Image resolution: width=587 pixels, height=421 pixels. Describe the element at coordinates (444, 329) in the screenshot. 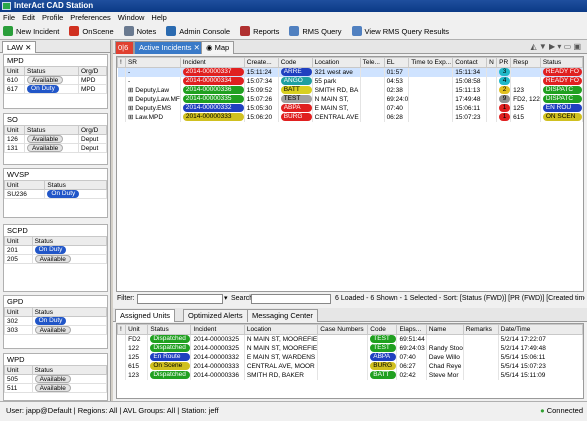

I see `unit-column-header: Name` at that location.